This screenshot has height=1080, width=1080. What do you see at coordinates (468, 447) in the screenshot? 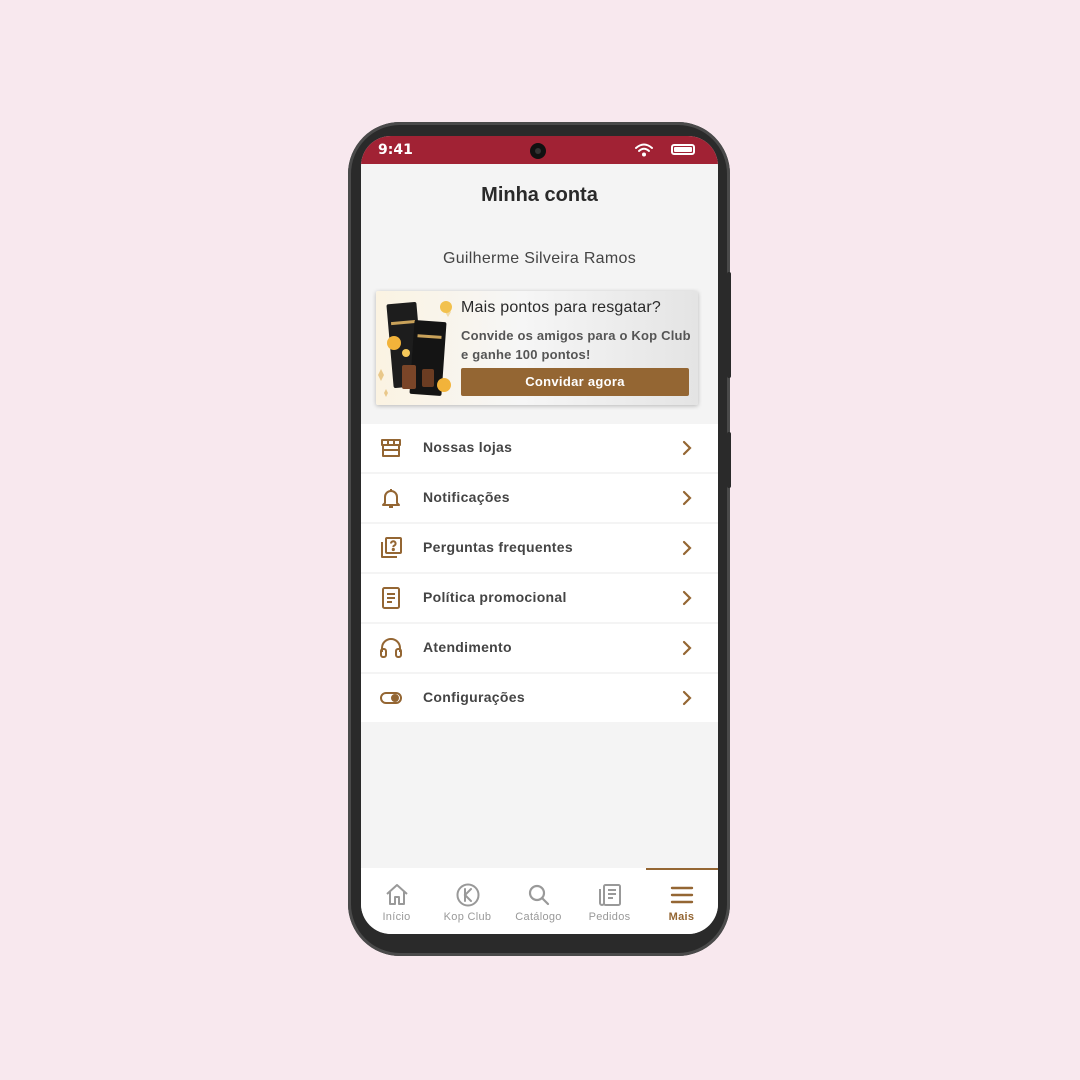
I see `menu-item-label: Nossas lojas` at bounding box center [468, 447].